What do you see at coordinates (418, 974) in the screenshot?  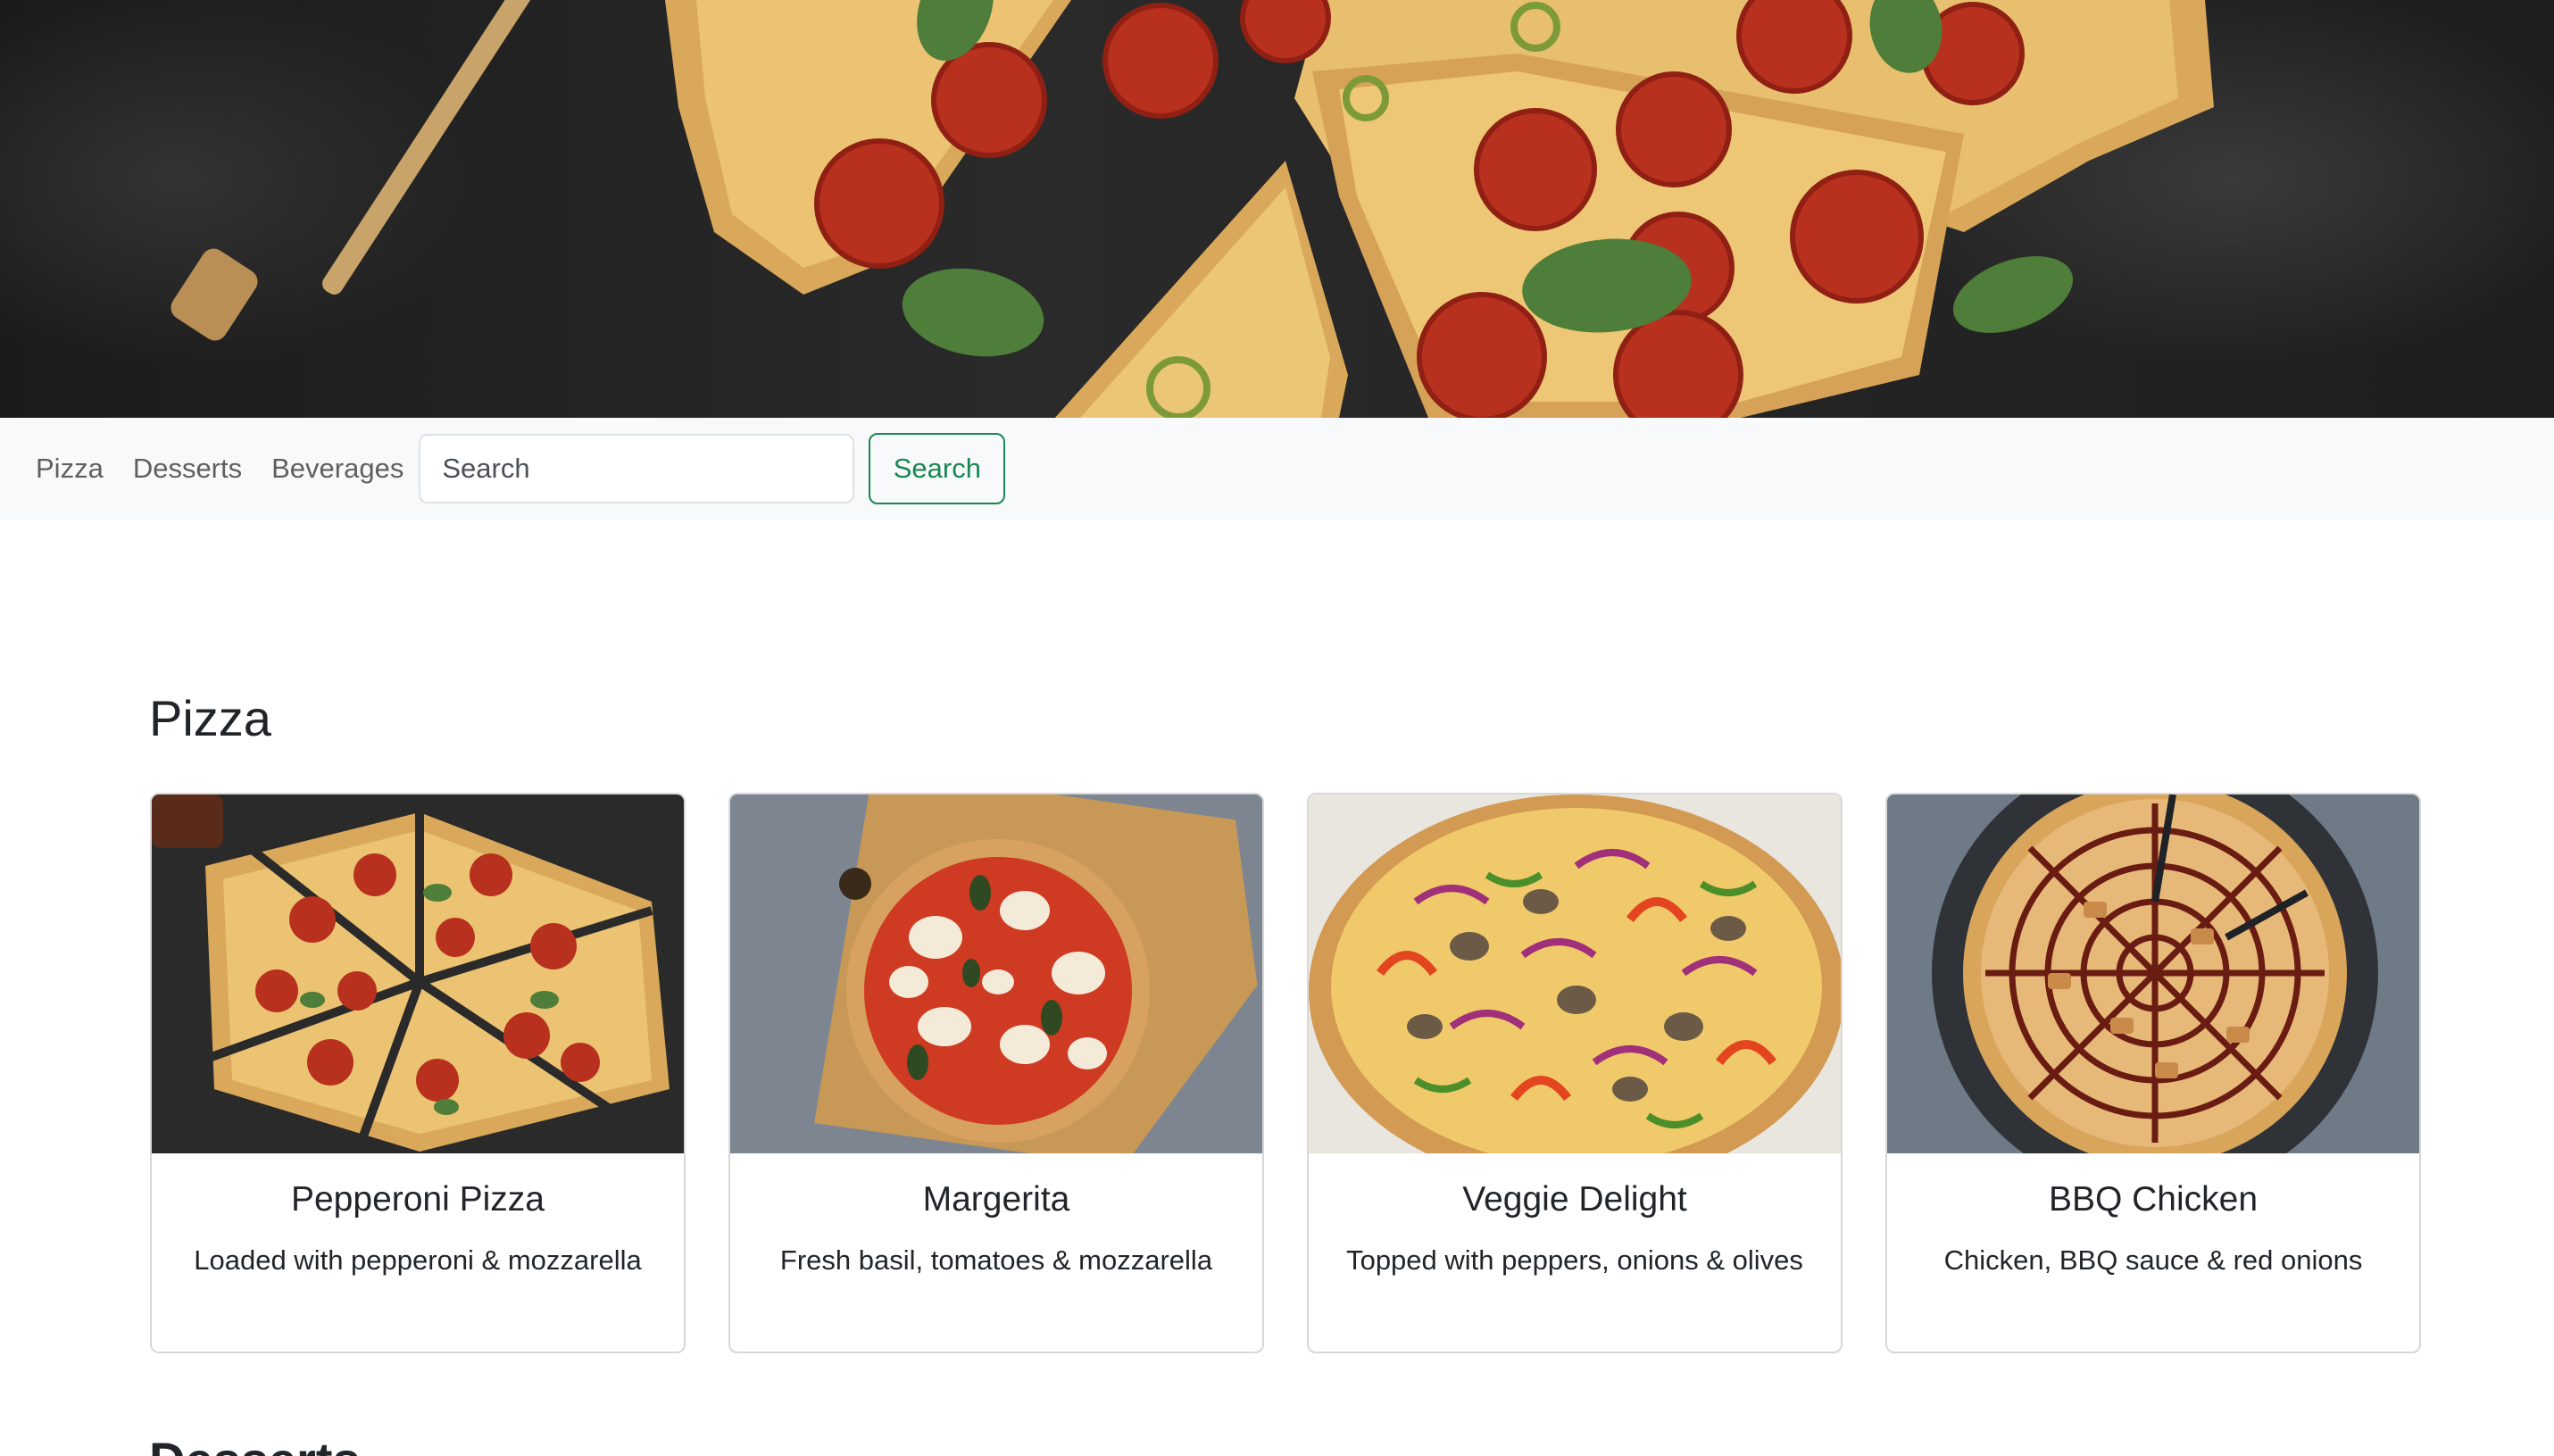 I see `pepperoni-pizza-image` at bounding box center [418, 974].